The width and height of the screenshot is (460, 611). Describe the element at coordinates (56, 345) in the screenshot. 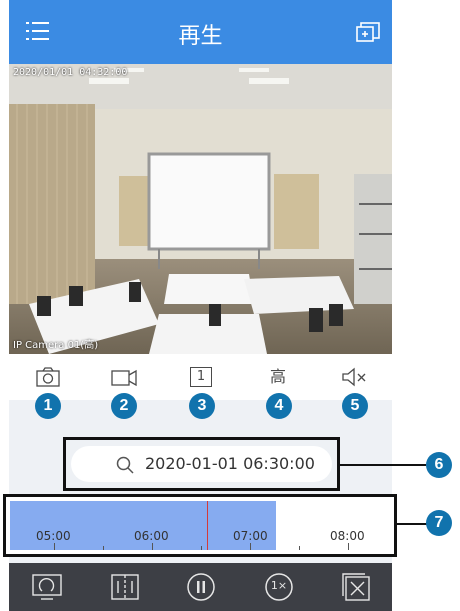

I see `camera-name-label: IP Camera 01(高)` at that location.